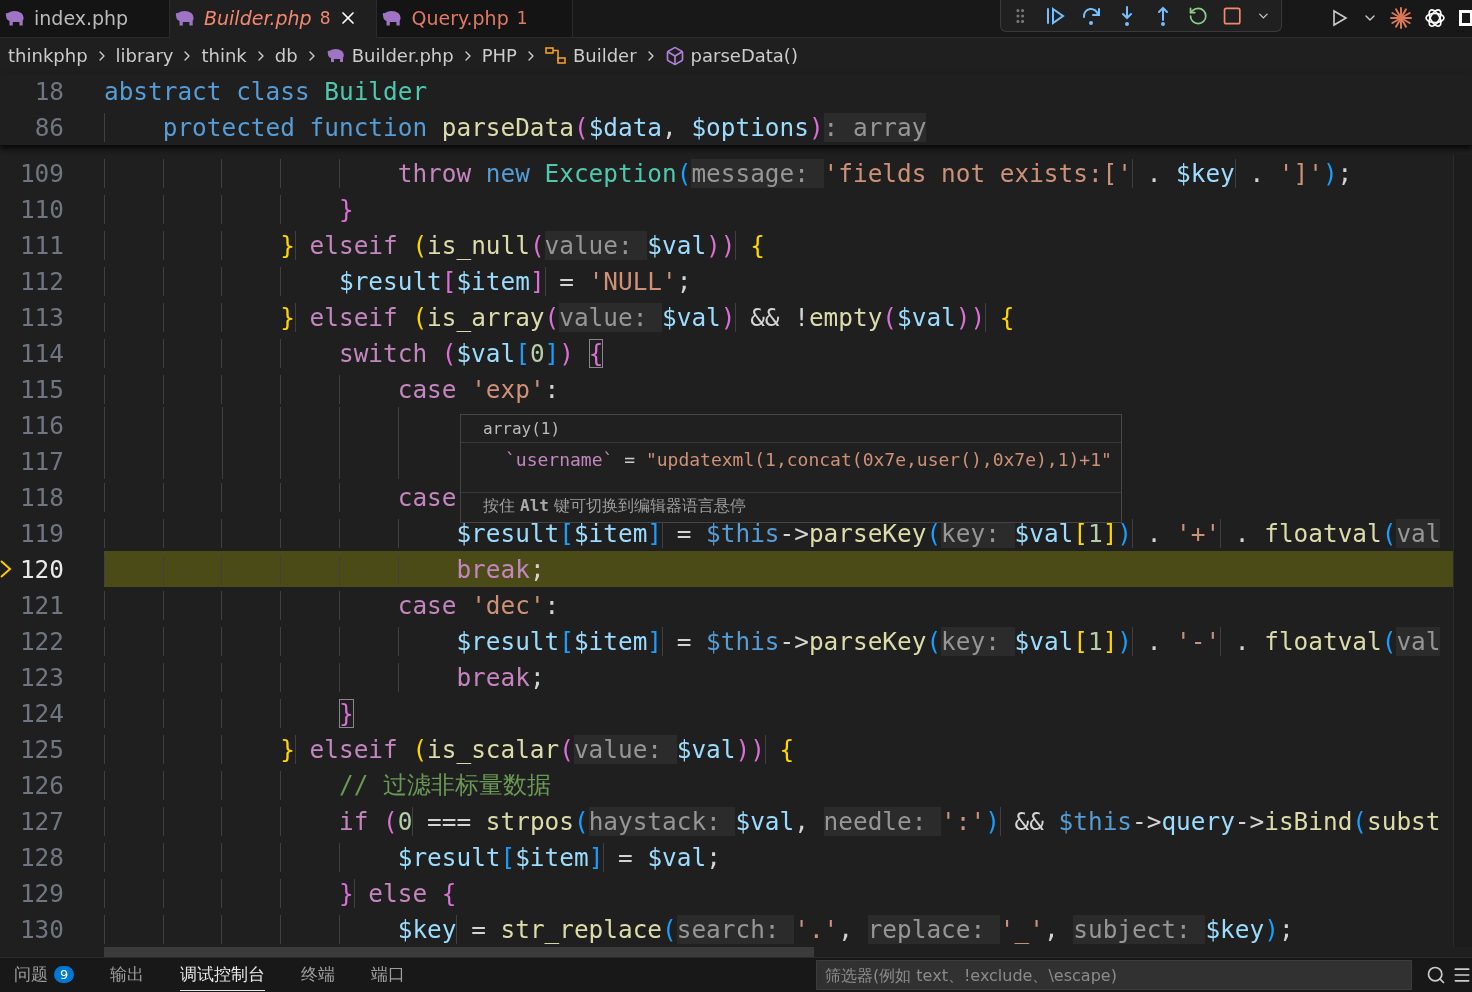 The image size is (1472, 992). I want to click on panel-tab: 终端, so click(318, 975).